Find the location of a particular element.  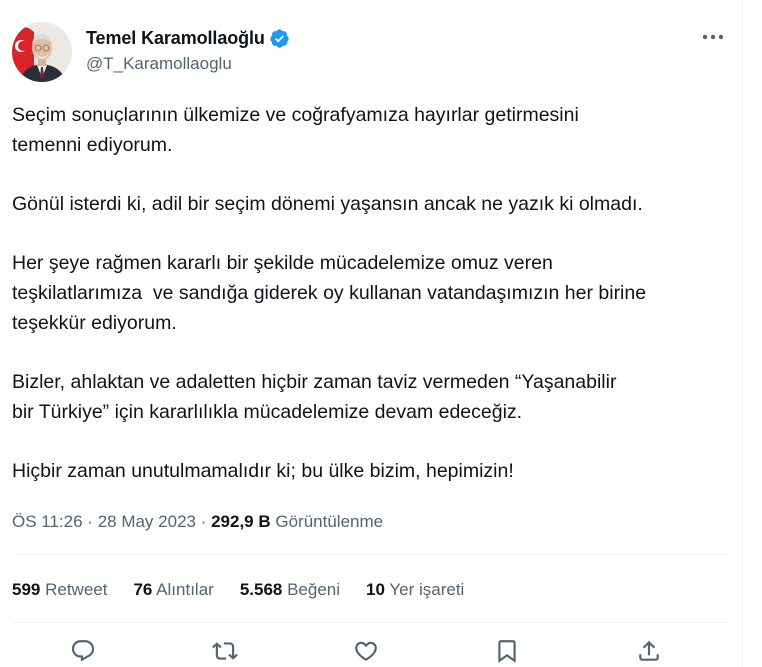

verified-badge-icon is located at coordinates (279, 38).